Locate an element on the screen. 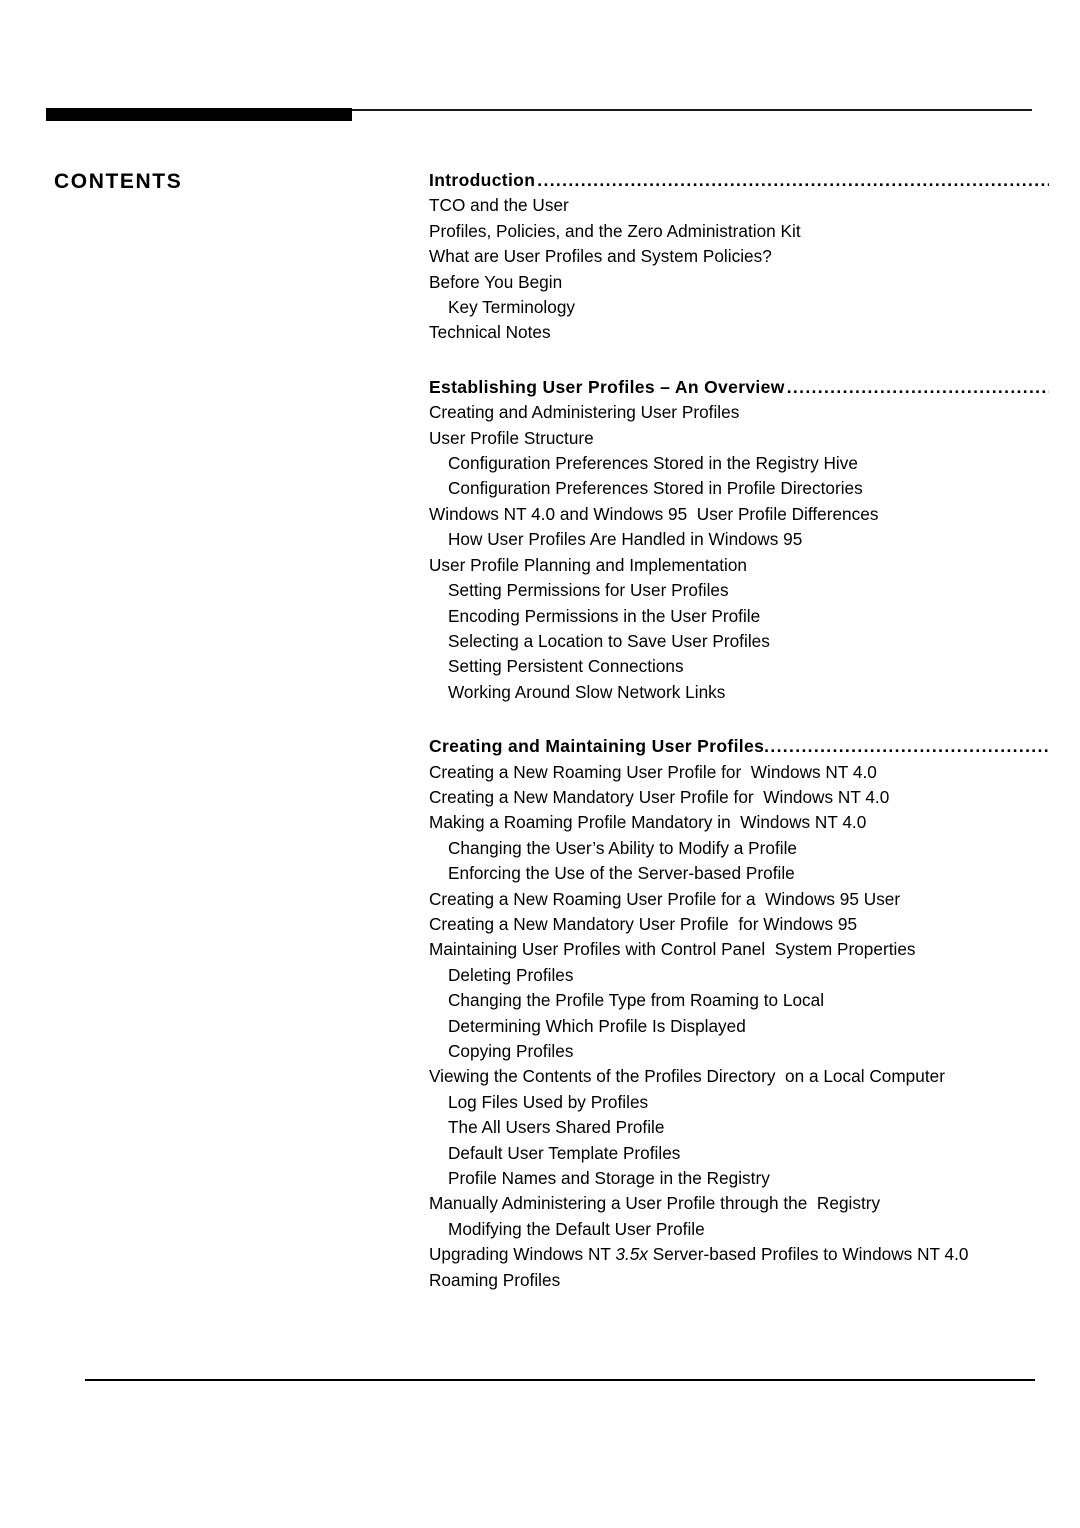 The width and height of the screenshot is (1080, 1528). toc-section-title: Creating and Maintaining User Profiles is located at coordinates (597, 746).